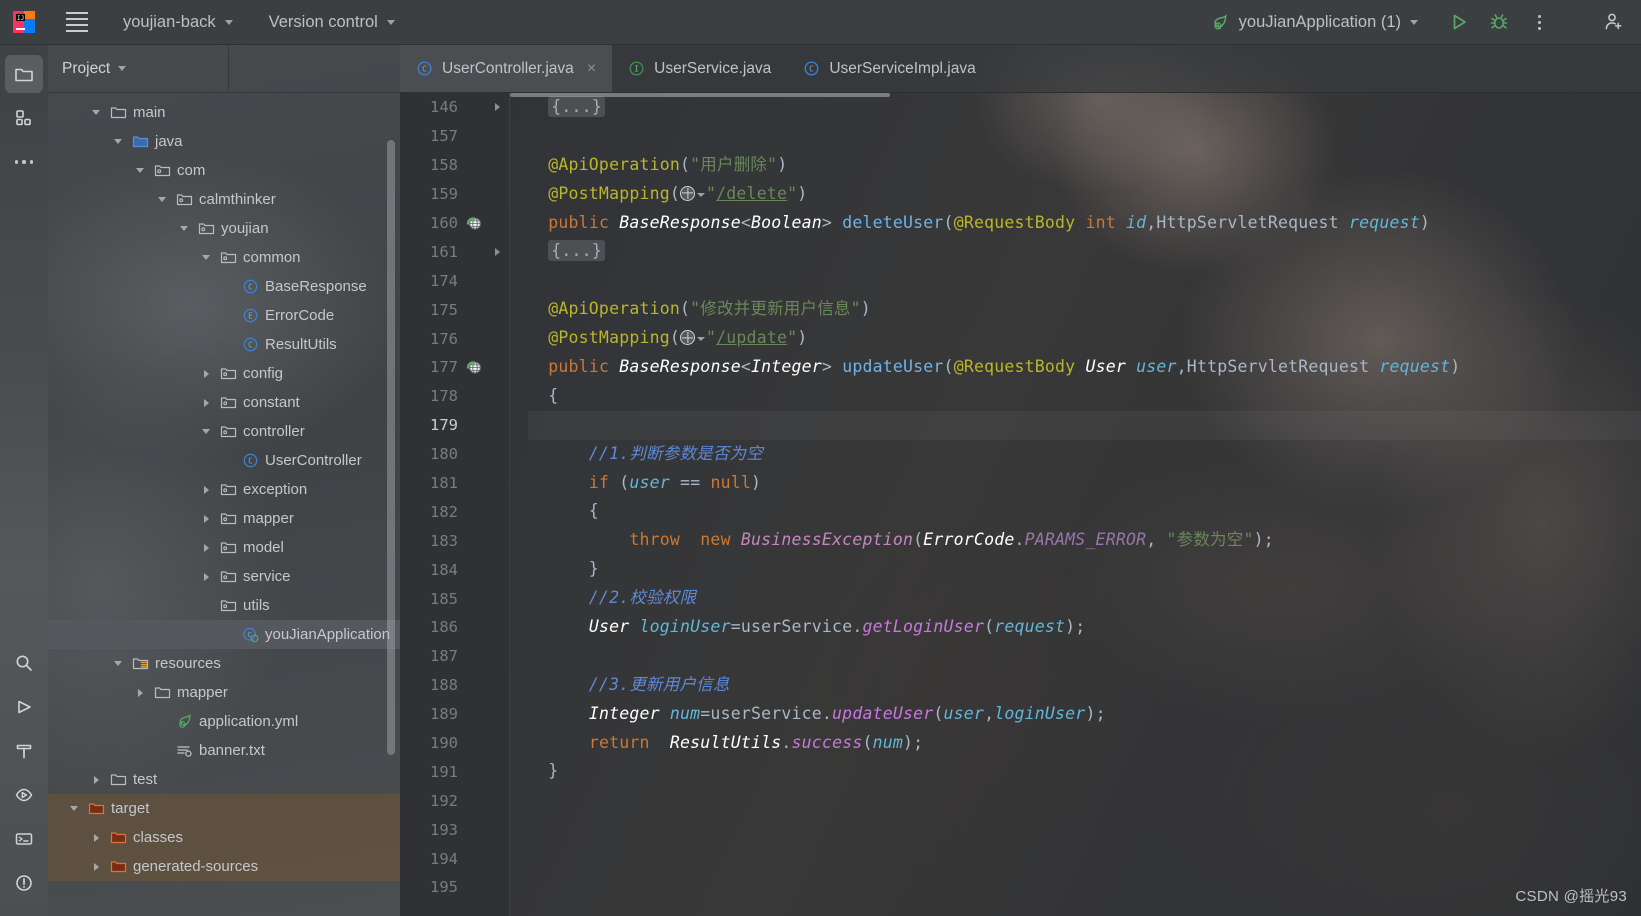 The height and width of the screenshot is (916, 1641). I want to click on more-actions-button, so click(1539, 22).